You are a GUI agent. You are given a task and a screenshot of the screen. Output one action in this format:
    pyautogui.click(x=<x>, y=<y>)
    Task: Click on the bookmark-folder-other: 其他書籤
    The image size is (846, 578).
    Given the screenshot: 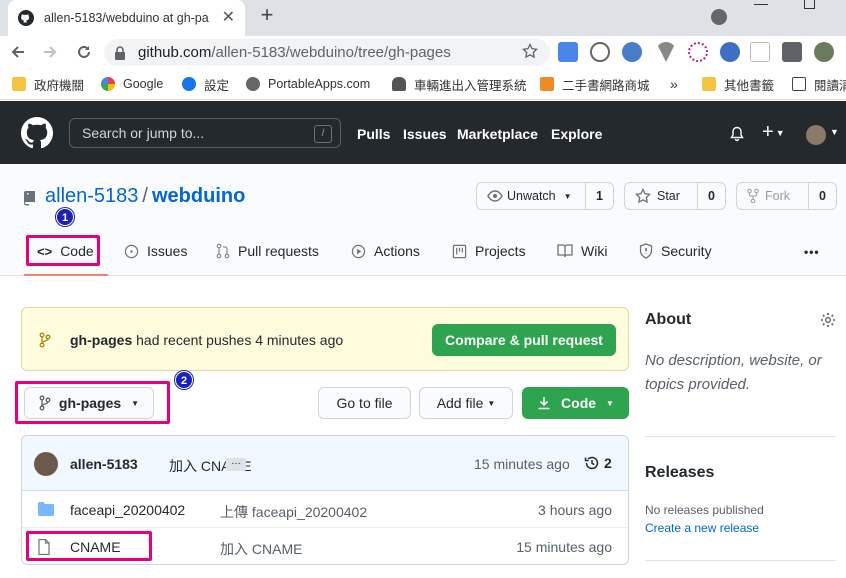 What is the action you would take?
    pyautogui.click(x=738, y=84)
    